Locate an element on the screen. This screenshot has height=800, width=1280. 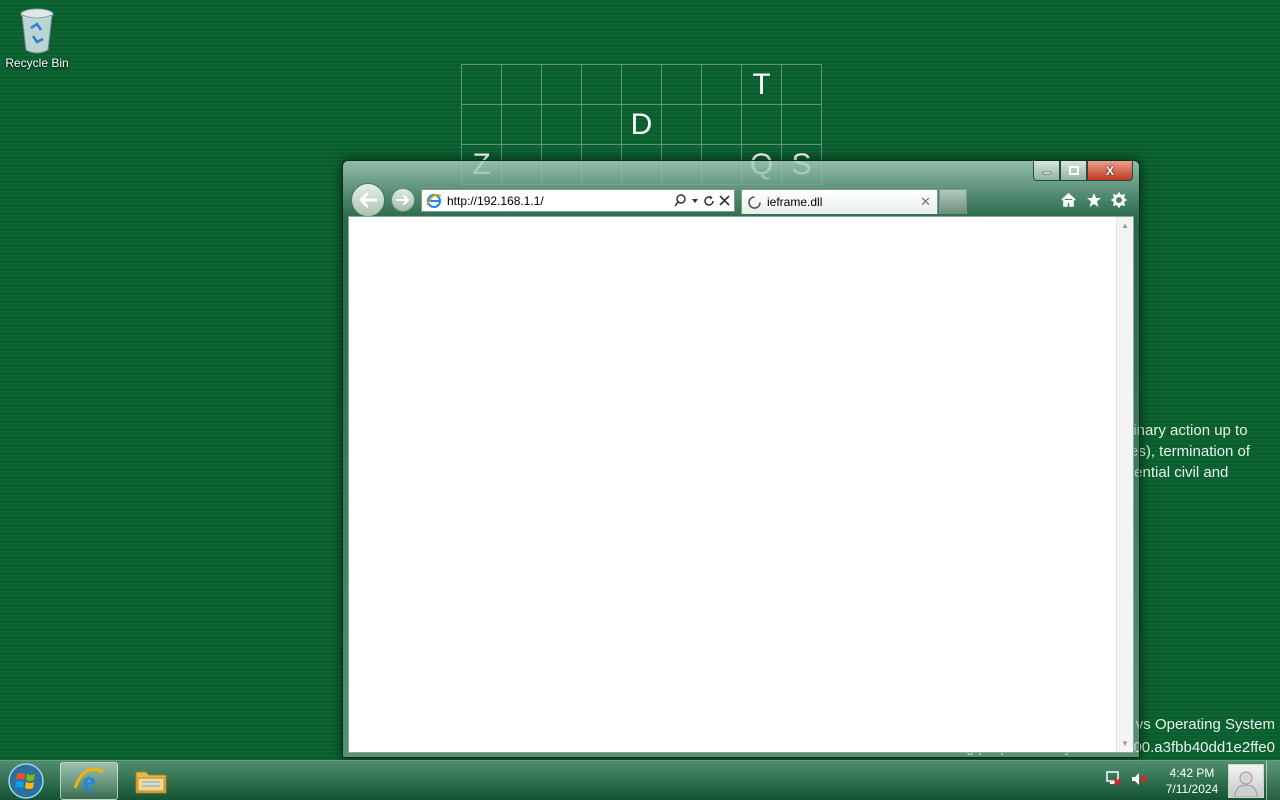
forward-button is located at coordinates (403, 200).